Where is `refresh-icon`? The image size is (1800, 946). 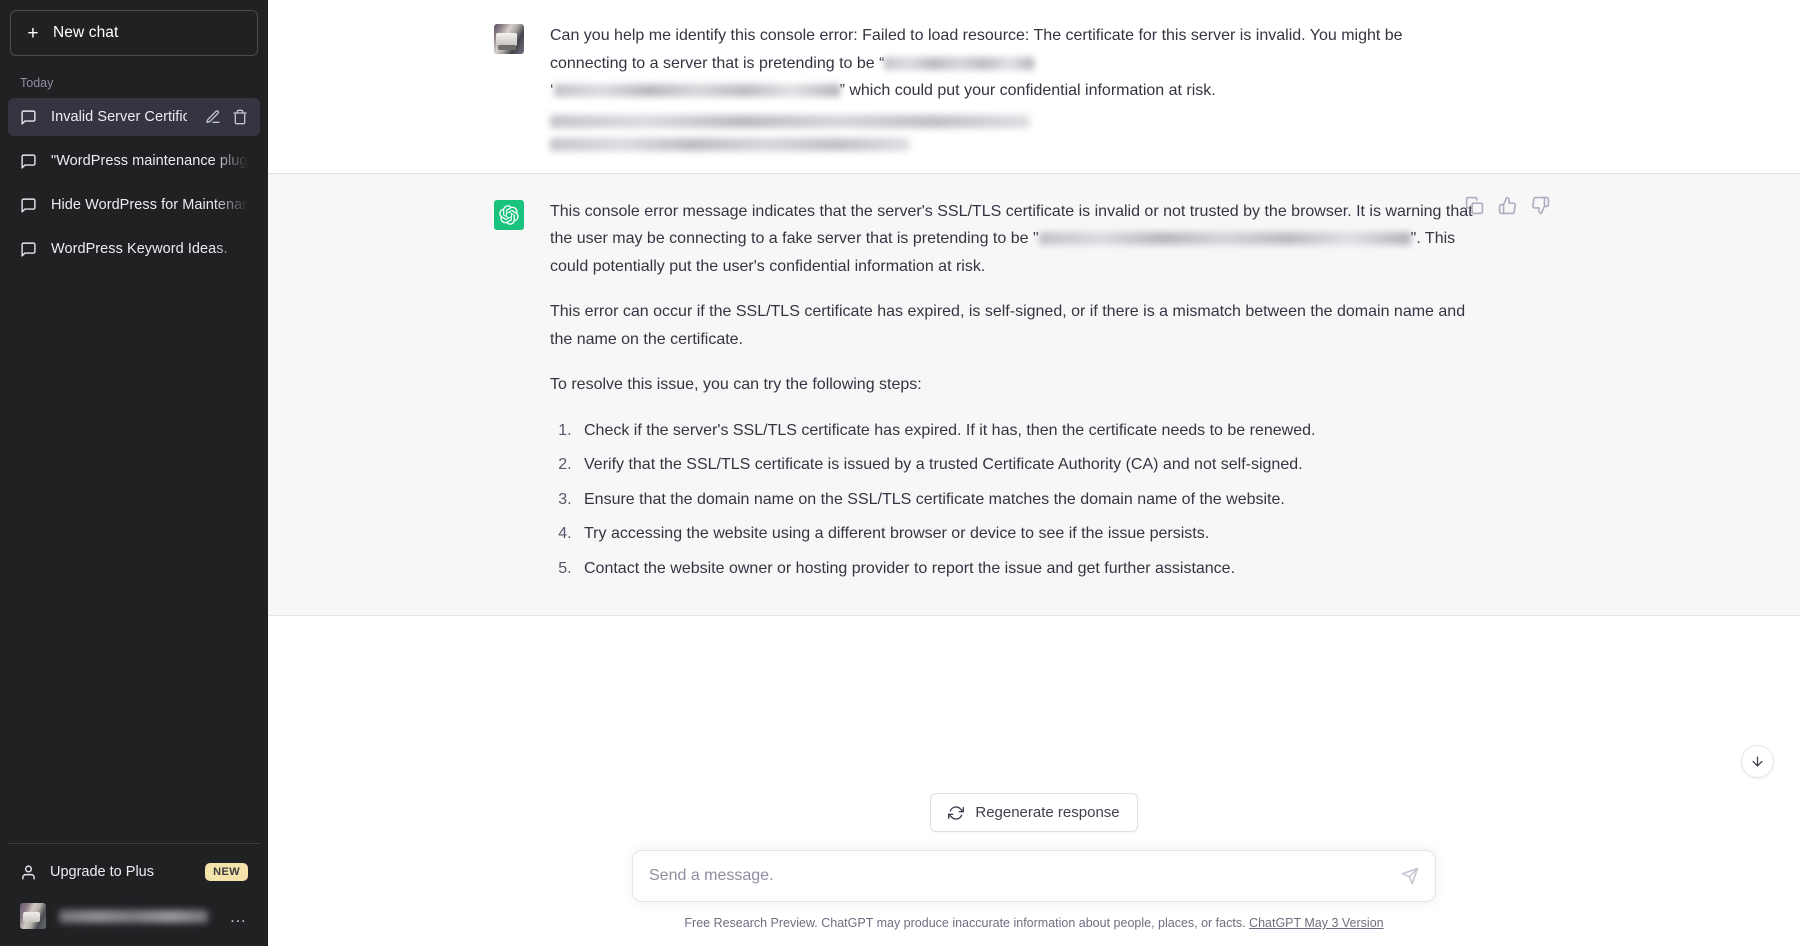
refresh-icon is located at coordinates (956, 813).